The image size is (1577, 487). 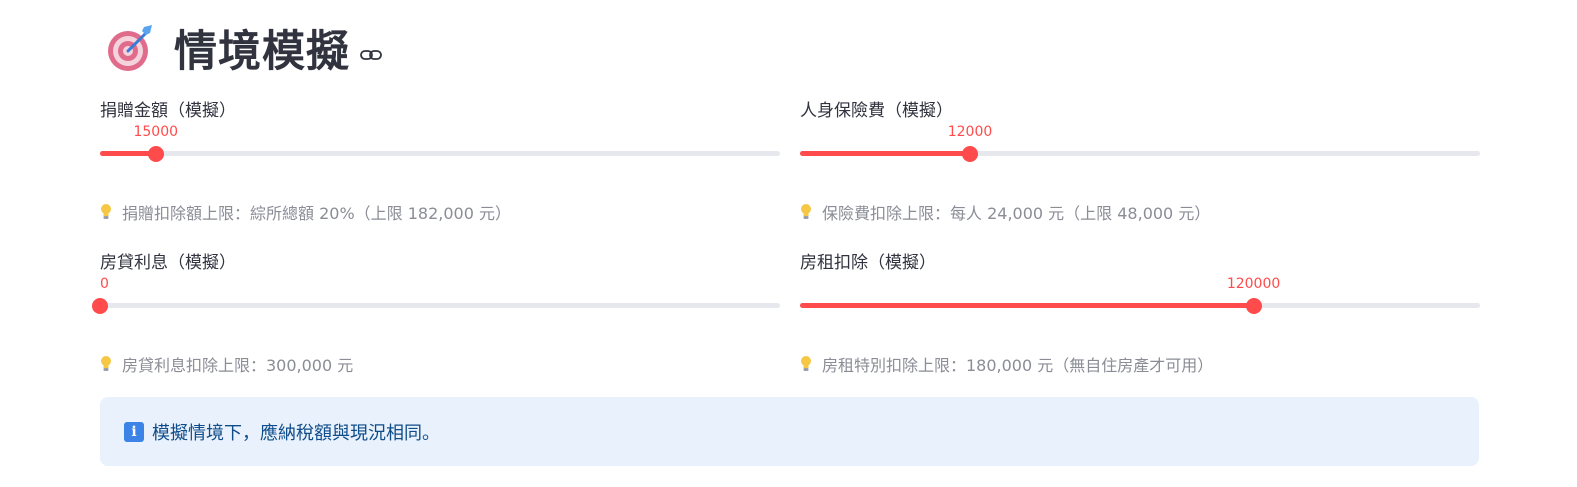 I want to click on hint-text: 保險費扣除上限：每人 24,000 元（上限 48,000 元）, so click(x=1005, y=212).